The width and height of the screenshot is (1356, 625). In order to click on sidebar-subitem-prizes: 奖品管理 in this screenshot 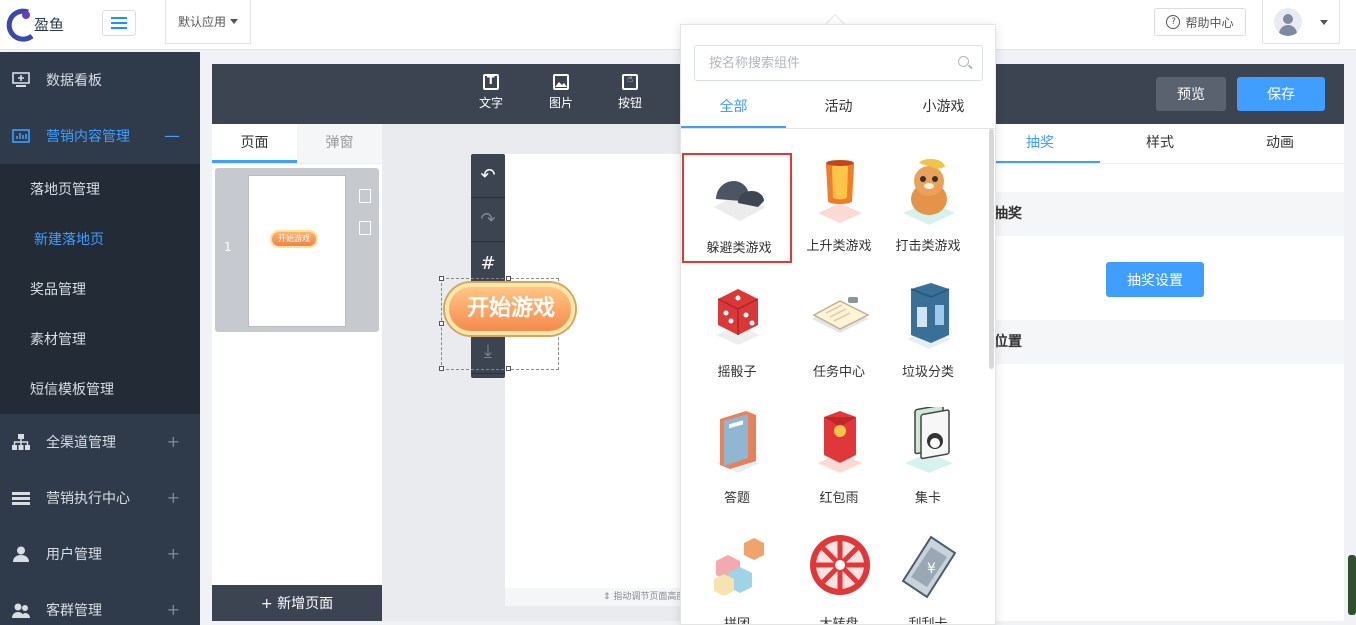, I will do `click(100, 289)`.